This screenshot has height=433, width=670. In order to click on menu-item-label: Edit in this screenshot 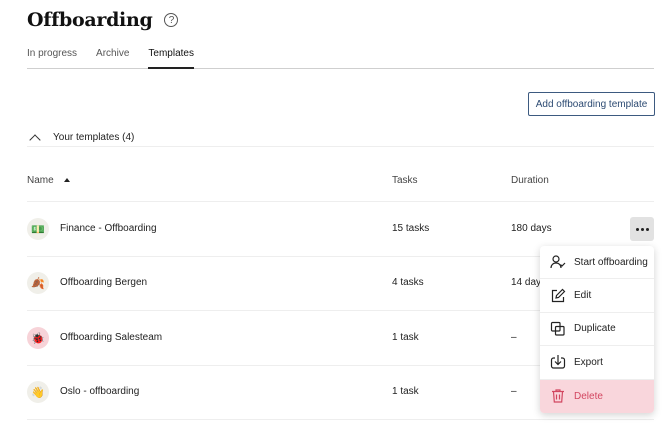, I will do `click(583, 296)`.